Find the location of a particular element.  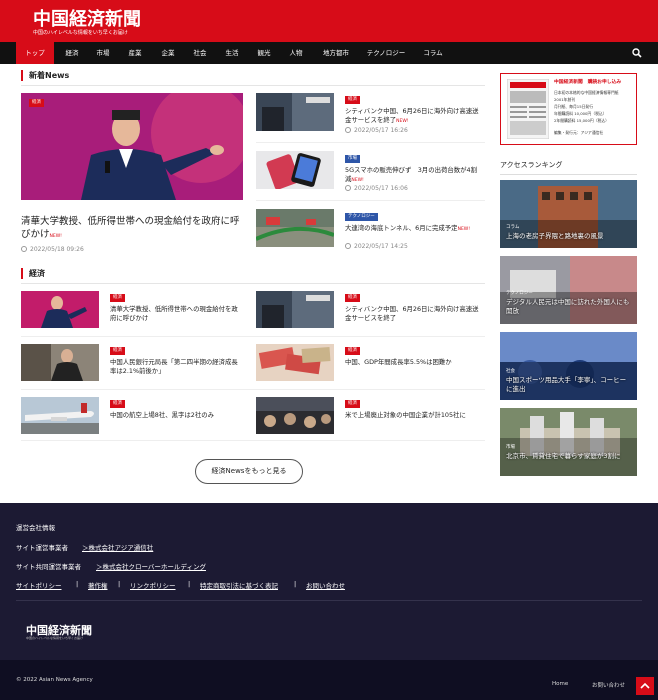

nav-item-company: 企業 is located at coordinates (168, 53).